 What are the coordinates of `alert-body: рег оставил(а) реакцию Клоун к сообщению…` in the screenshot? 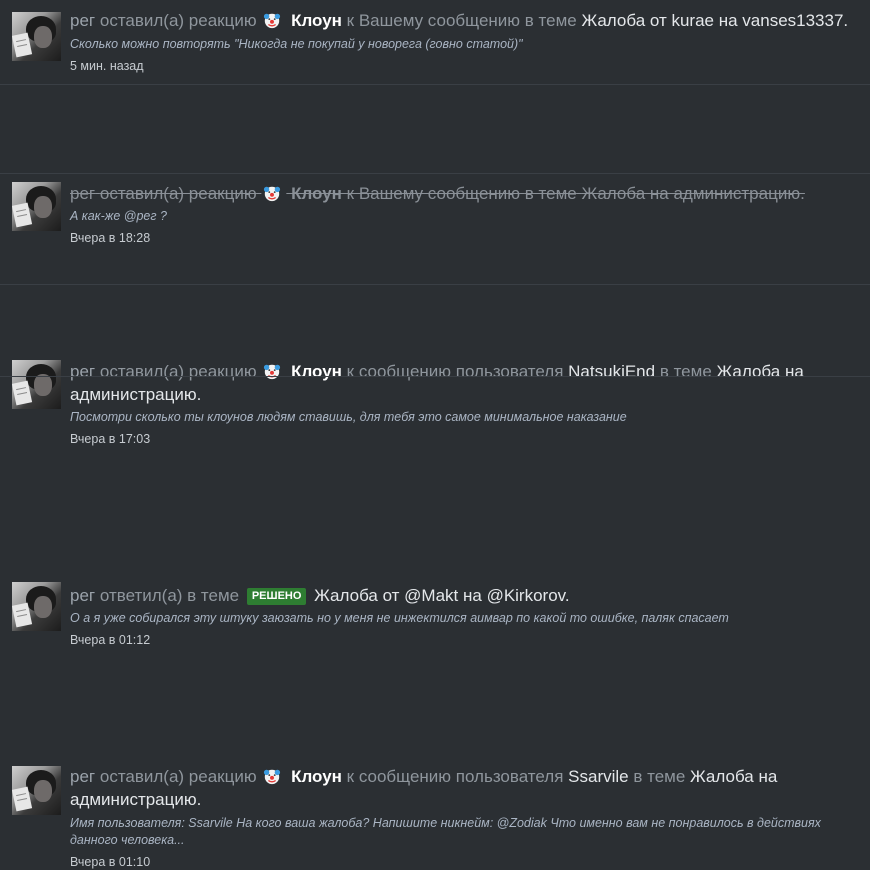 It's located at (465, 817).